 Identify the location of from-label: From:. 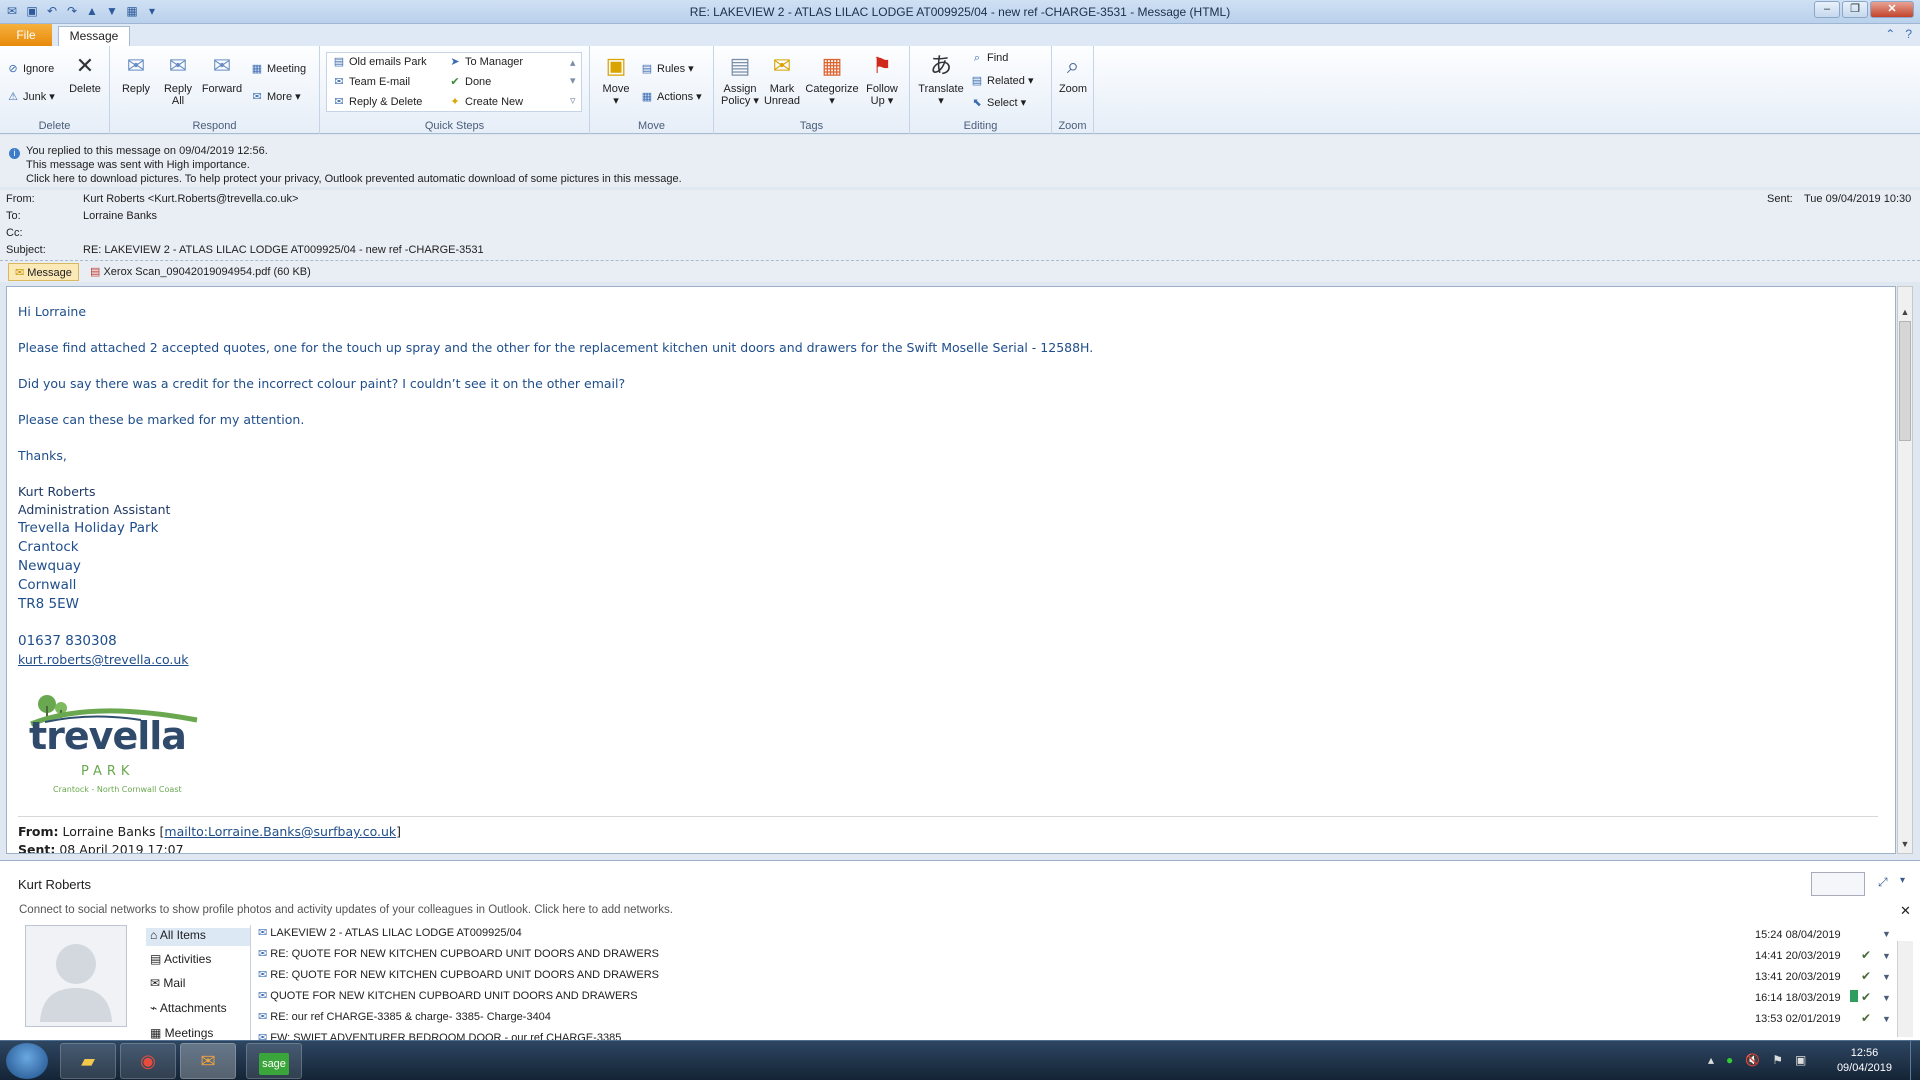
(20, 199).